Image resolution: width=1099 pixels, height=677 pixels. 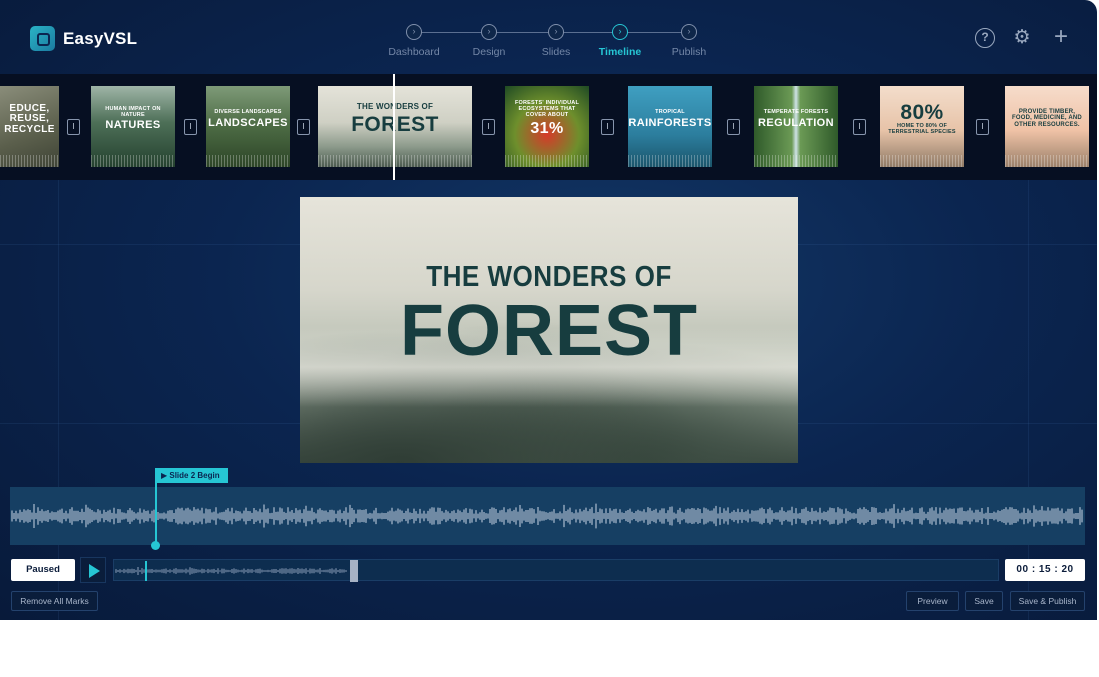 I want to click on waveform-graphic, so click(x=547, y=516).